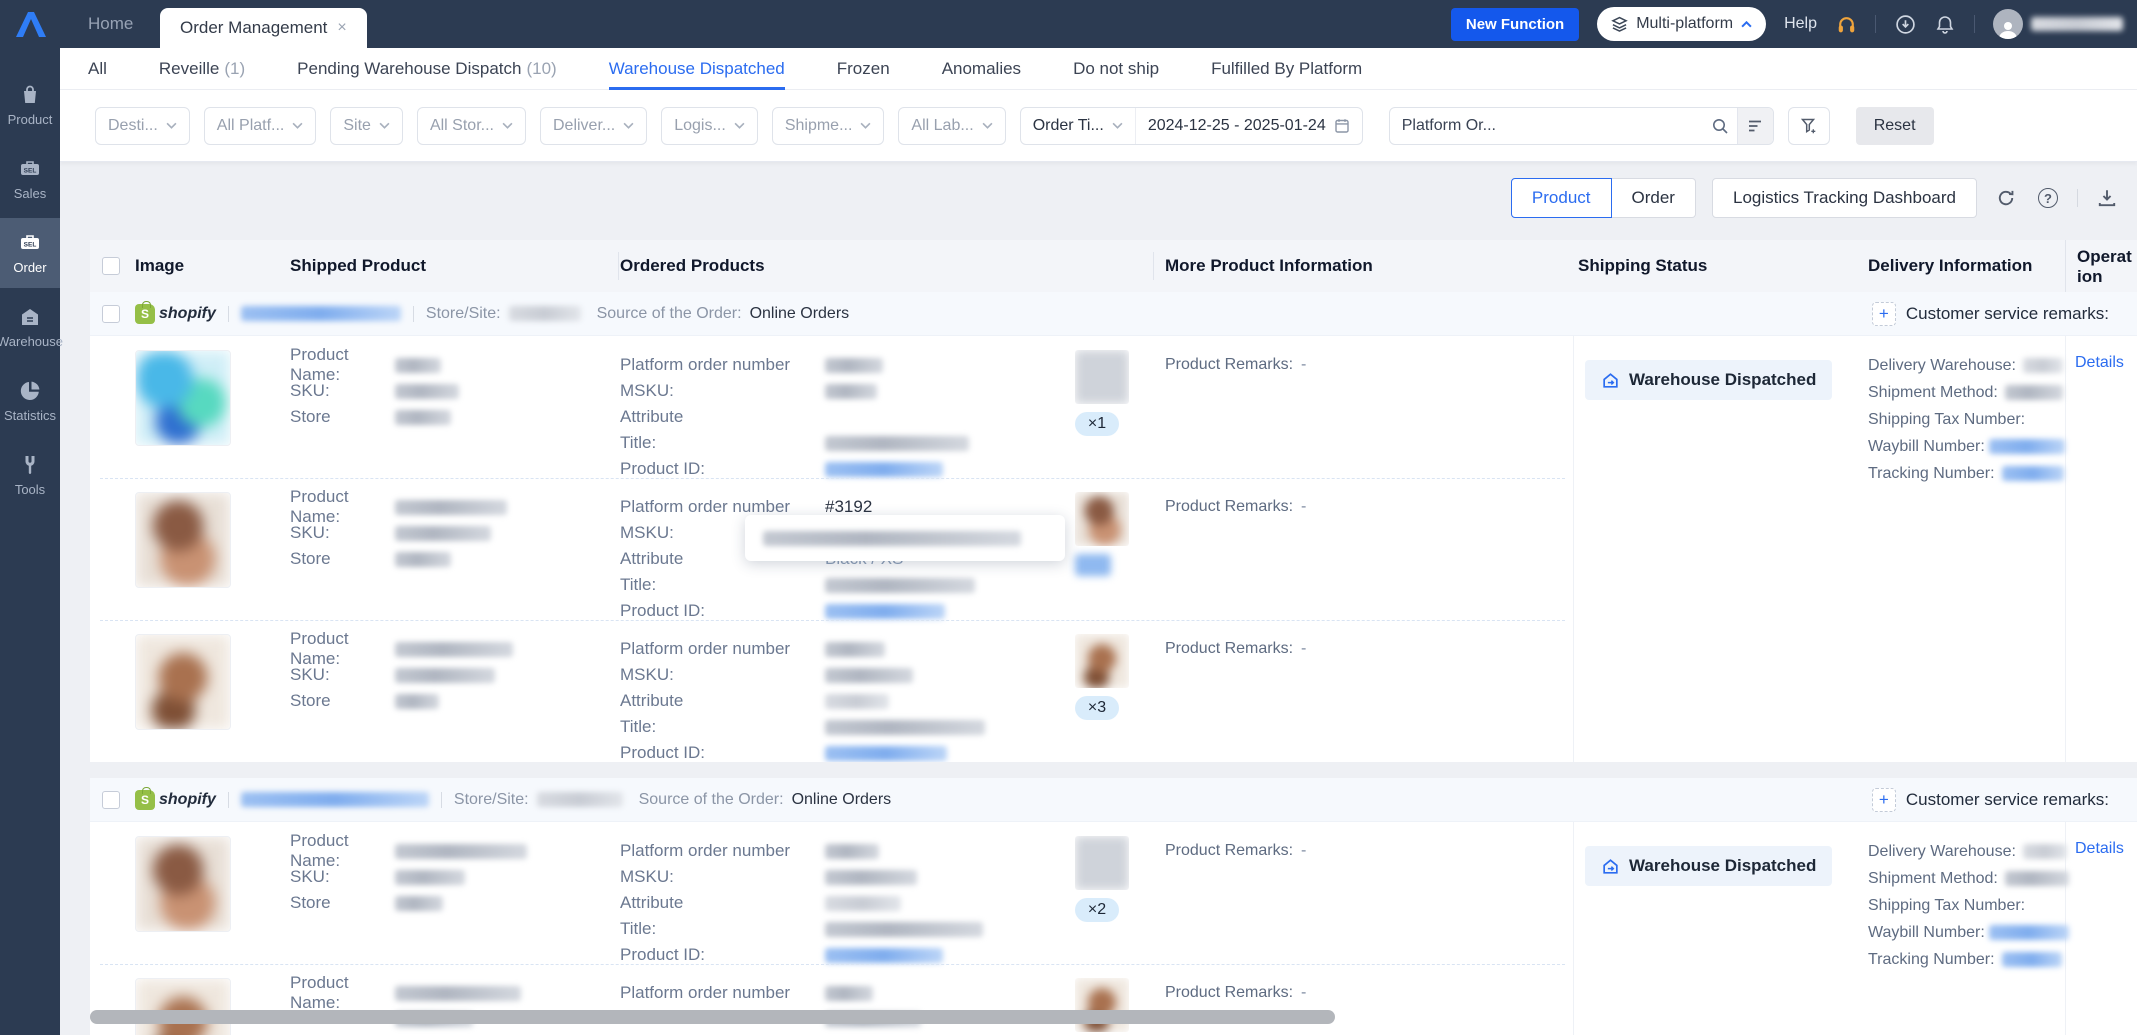  What do you see at coordinates (1945, 24) in the screenshot?
I see `notifications-bell-icon` at bounding box center [1945, 24].